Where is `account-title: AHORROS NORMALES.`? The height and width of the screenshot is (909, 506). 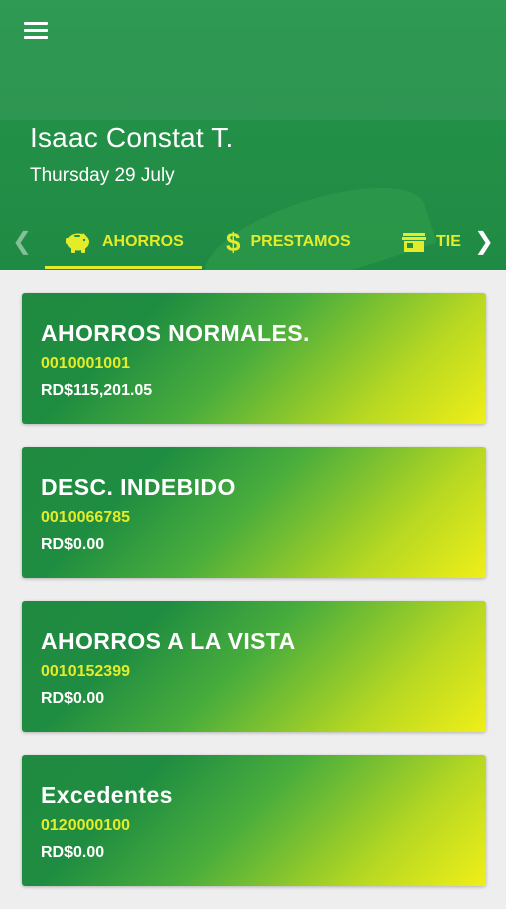
account-title: AHORROS NORMALES. is located at coordinates (175, 333).